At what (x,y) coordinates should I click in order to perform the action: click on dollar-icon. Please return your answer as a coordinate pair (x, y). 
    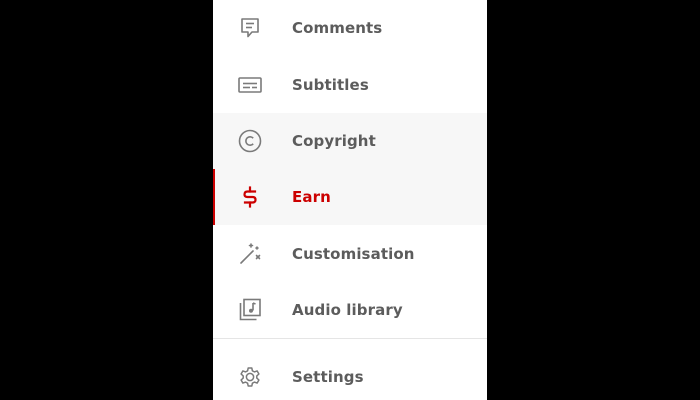
    Looking at the image, I should click on (250, 197).